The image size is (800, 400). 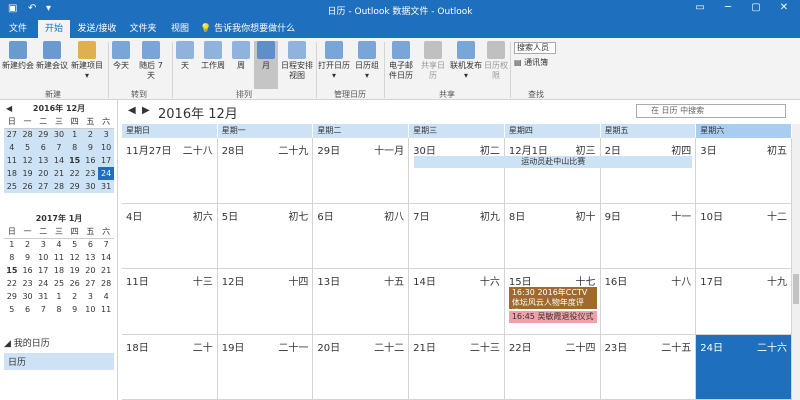 I want to click on scrollbar-thumb, so click(x=796, y=289).